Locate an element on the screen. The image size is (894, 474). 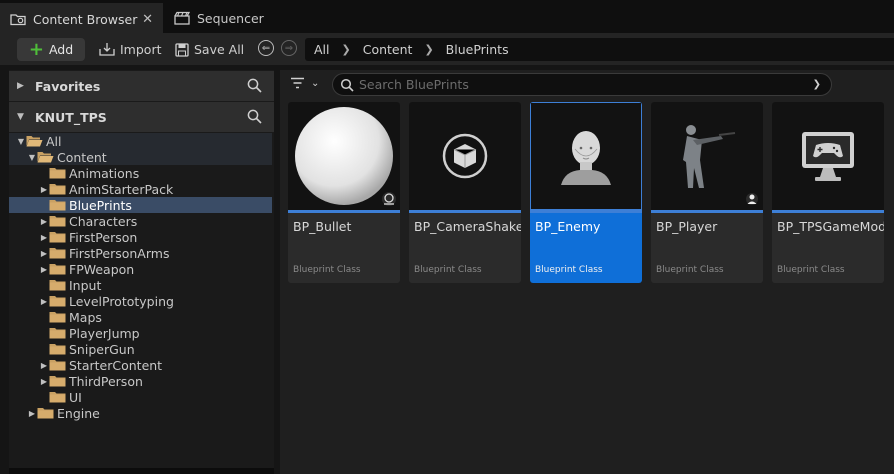
tree-item: ▶ LevelPrototyping is located at coordinates (140, 301).